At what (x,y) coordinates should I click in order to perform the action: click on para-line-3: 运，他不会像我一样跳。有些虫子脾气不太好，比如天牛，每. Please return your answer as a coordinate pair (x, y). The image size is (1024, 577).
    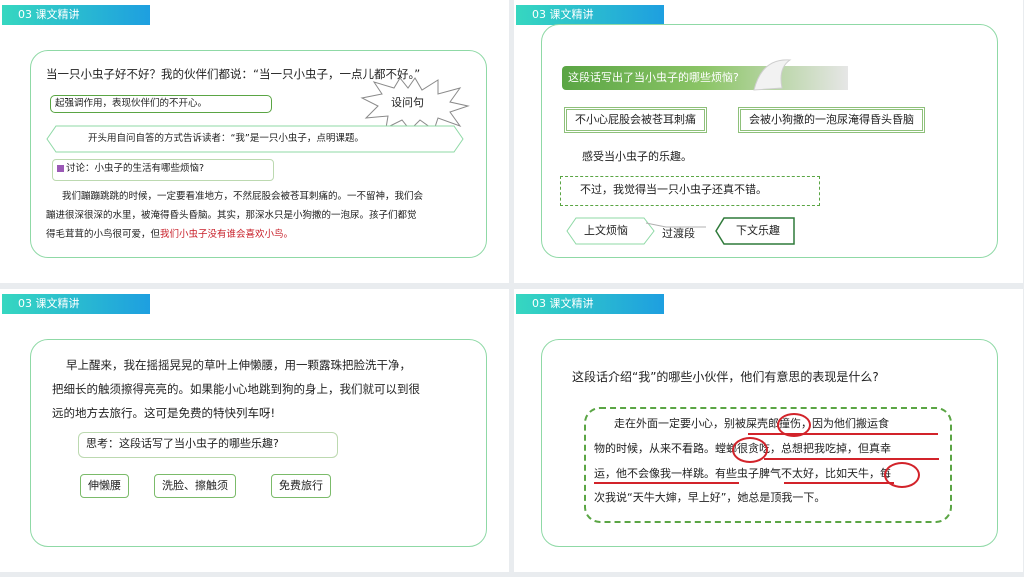
    Looking at the image, I should click on (742, 473).